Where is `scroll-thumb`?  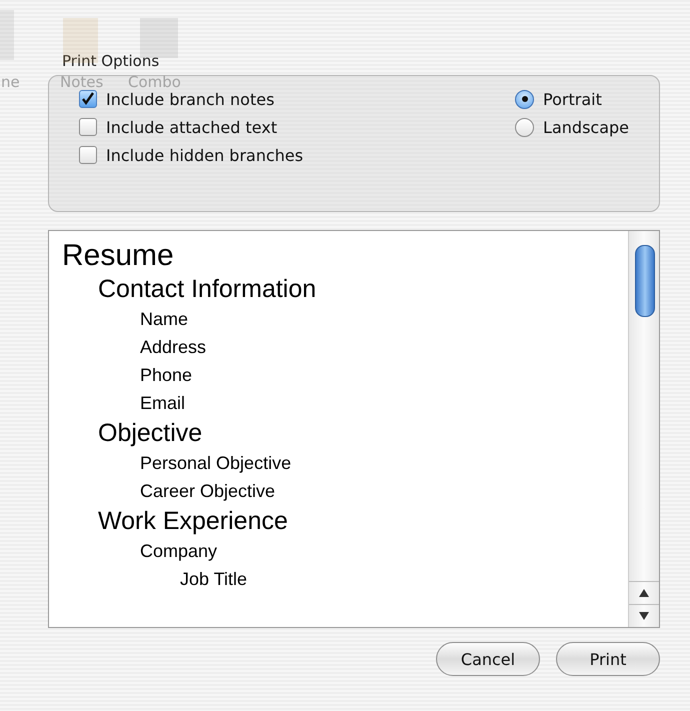 scroll-thumb is located at coordinates (645, 281).